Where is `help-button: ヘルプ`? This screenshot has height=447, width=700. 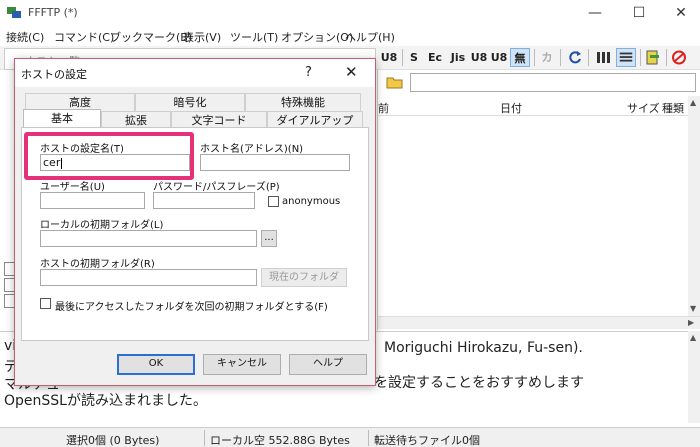 help-button: ヘルプ is located at coordinates (328, 364).